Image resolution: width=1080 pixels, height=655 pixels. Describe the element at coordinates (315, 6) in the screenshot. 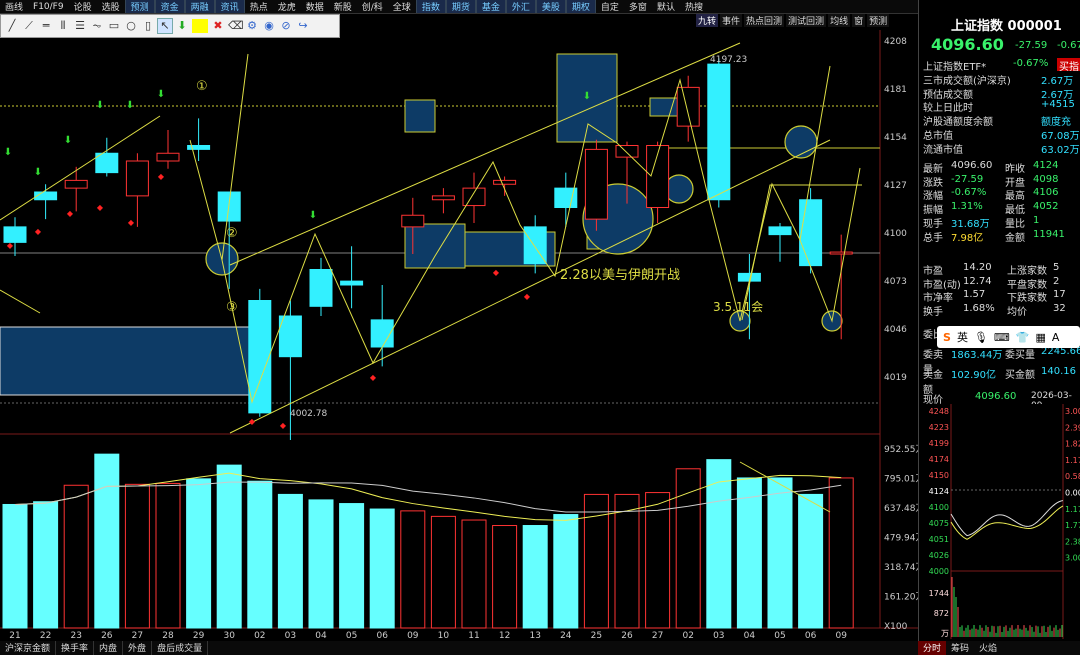

I see `menu-item: 数据` at that location.